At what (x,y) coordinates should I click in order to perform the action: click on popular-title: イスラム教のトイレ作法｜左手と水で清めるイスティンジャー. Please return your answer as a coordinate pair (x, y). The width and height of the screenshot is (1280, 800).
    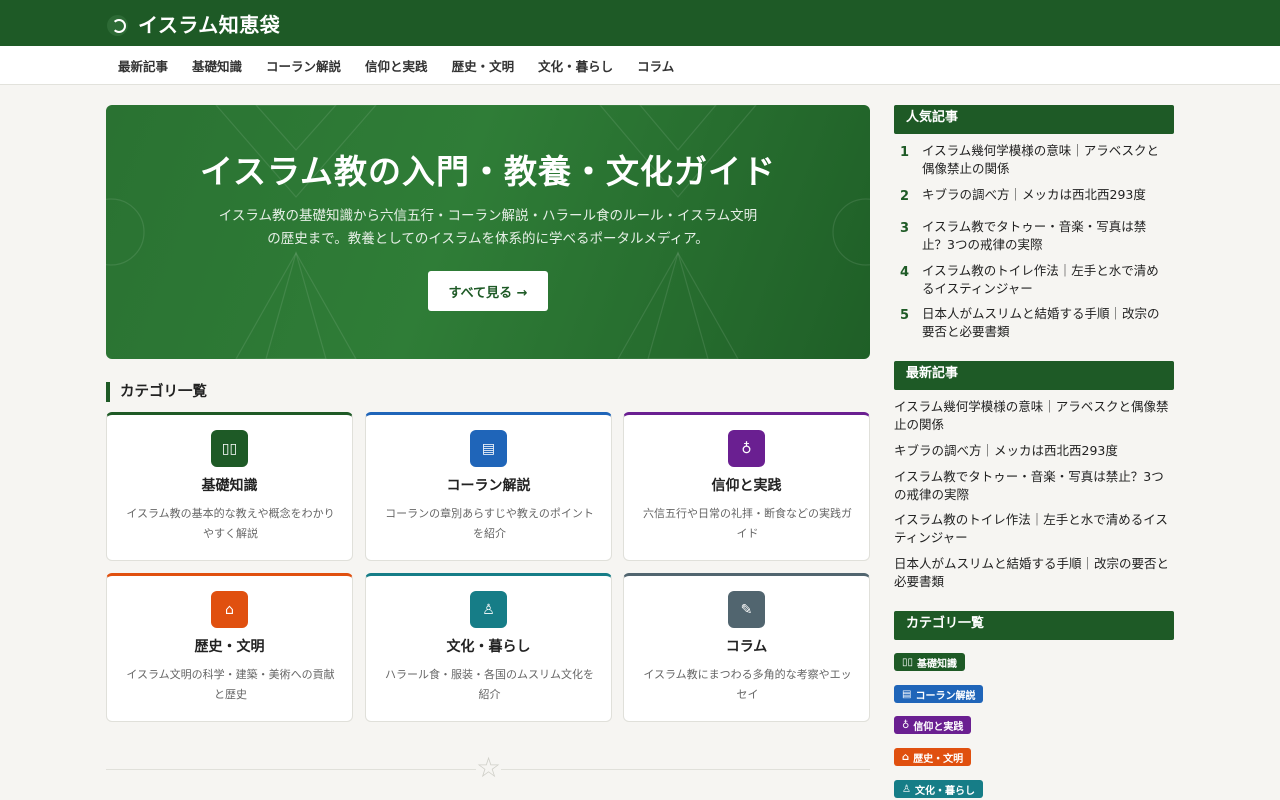
    Looking at the image, I should click on (1042, 280).